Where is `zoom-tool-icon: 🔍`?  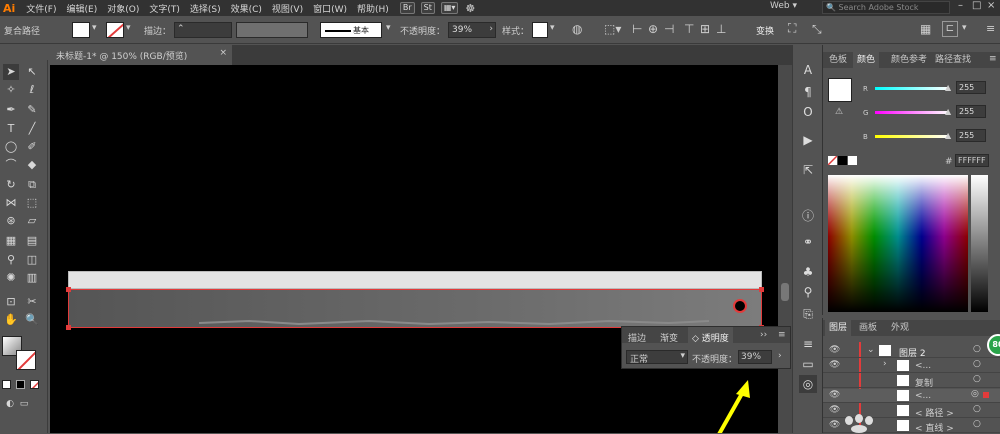
zoom-tool-icon: 🔍 is located at coordinates (32, 320).